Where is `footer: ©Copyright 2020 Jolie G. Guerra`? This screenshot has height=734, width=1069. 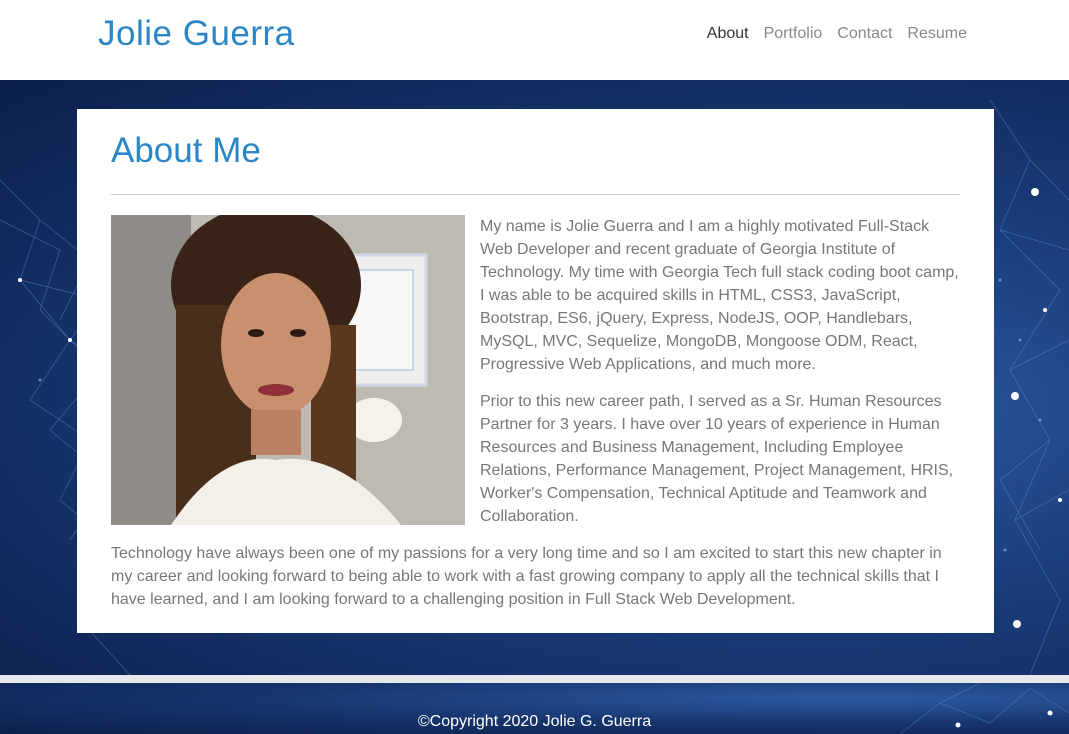 footer: ©Copyright 2020 Jolie G. Guerra is located at coordinates (534, 708).